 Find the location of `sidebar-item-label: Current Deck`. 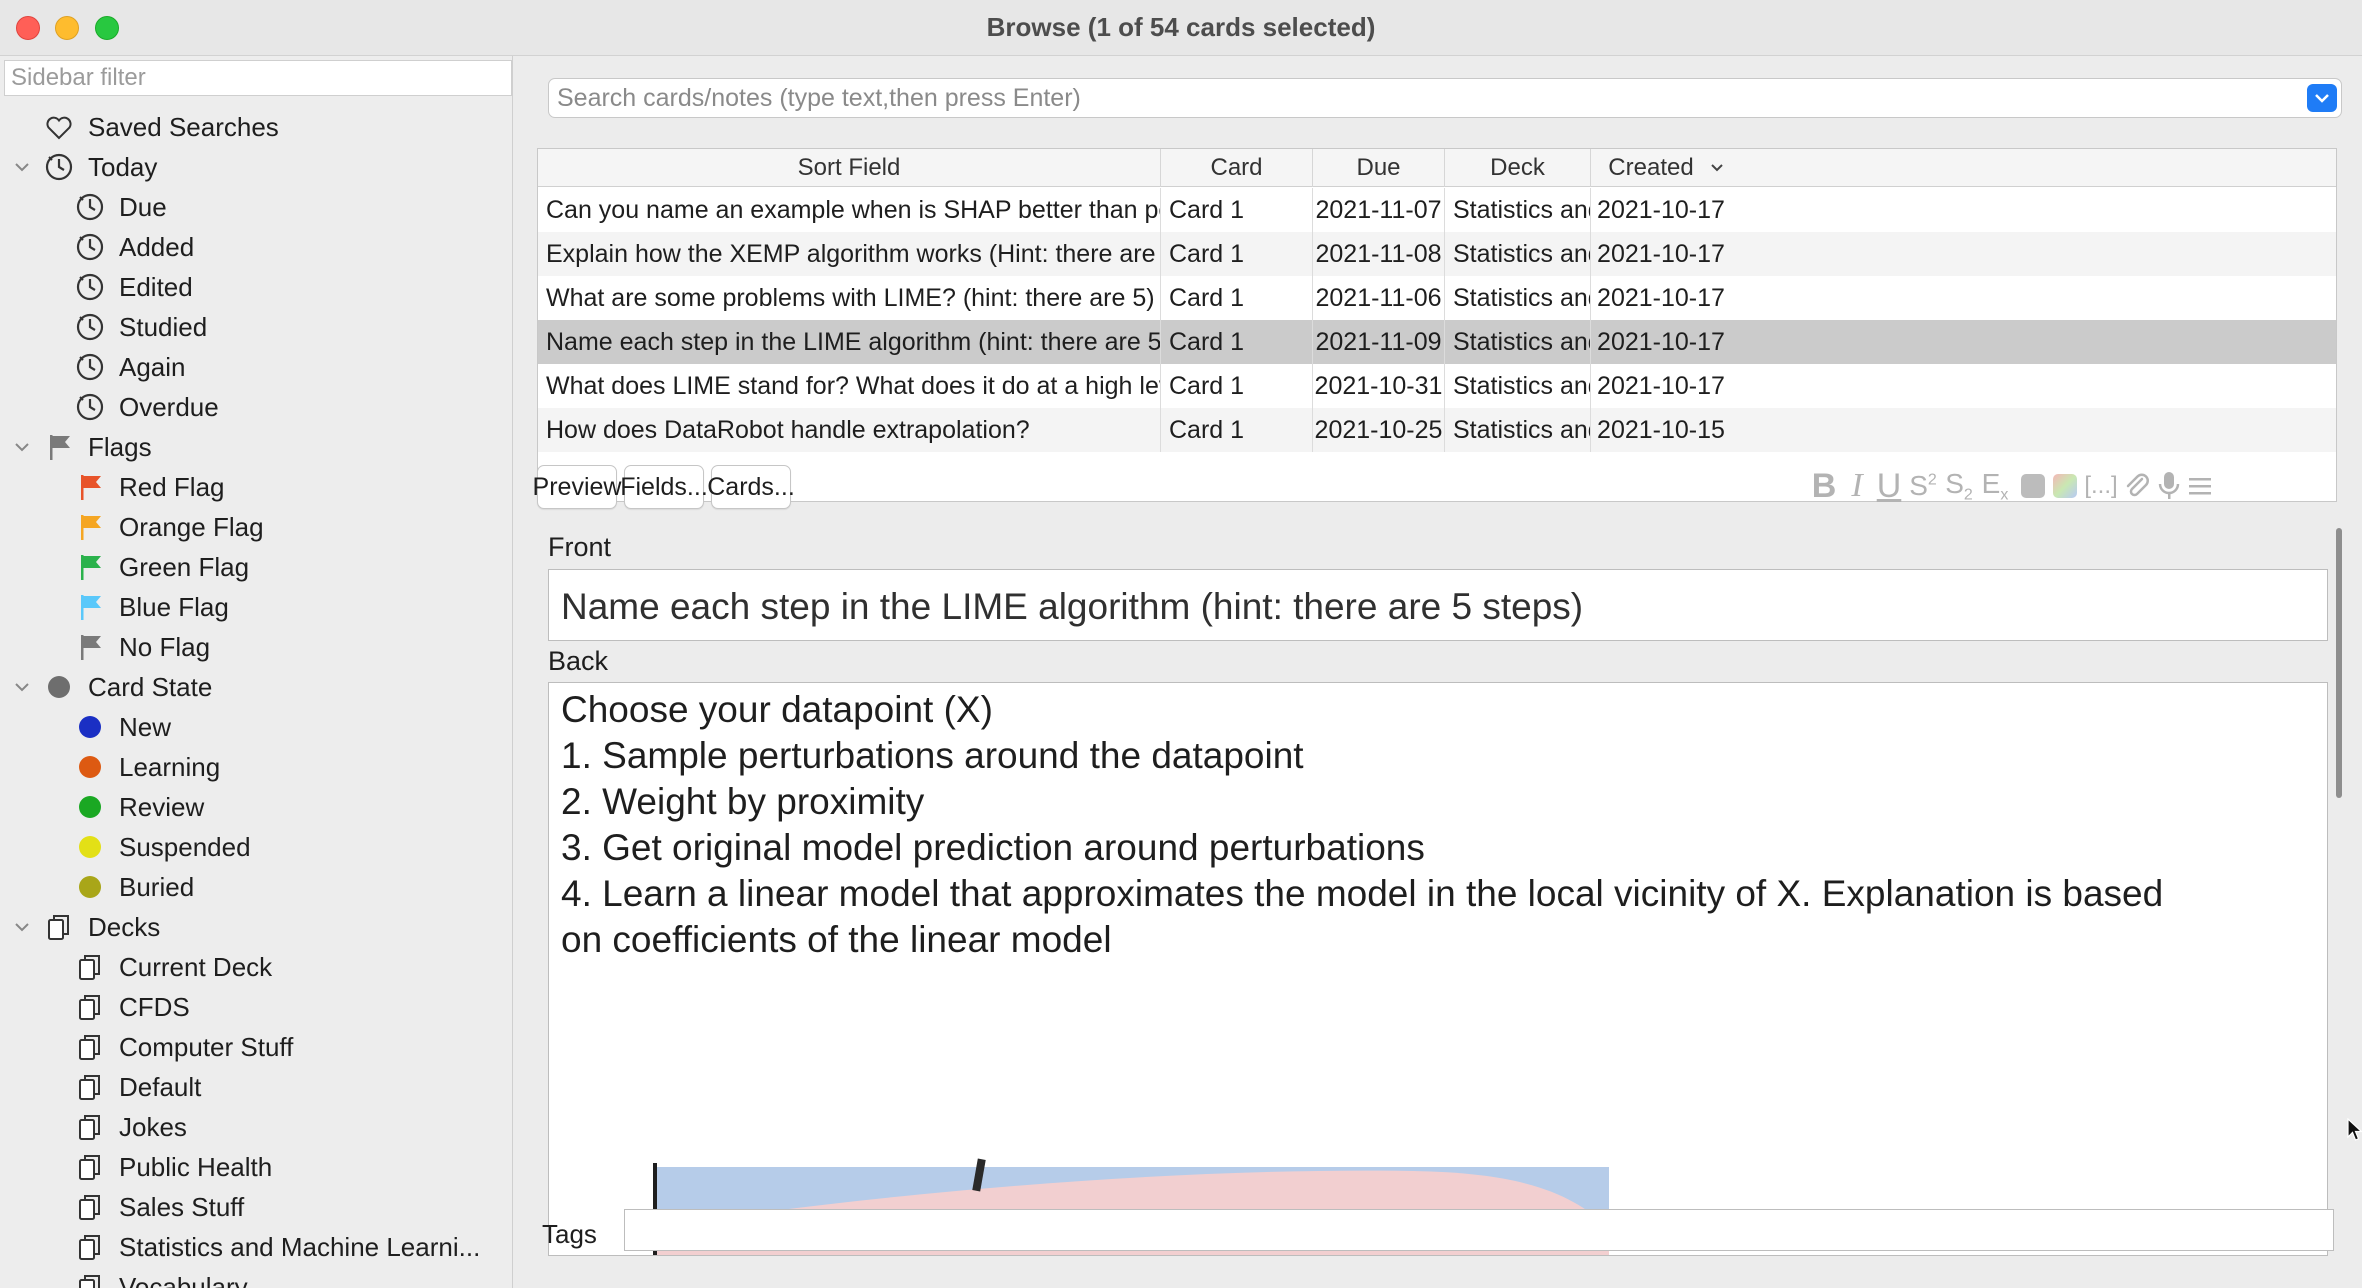

sidebar-item-label: Current Deck is located at coordinates (196, 966).